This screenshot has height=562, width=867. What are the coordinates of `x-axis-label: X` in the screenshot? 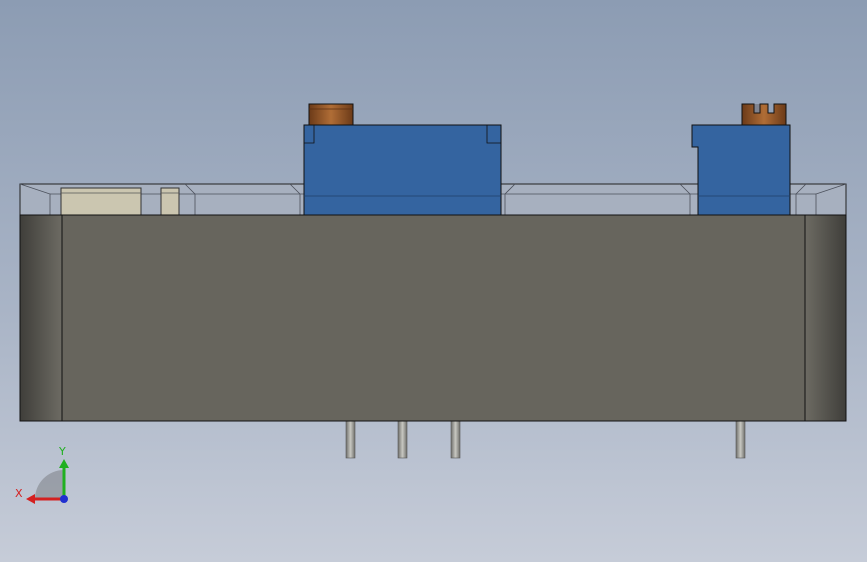 It's located at (19, 493).